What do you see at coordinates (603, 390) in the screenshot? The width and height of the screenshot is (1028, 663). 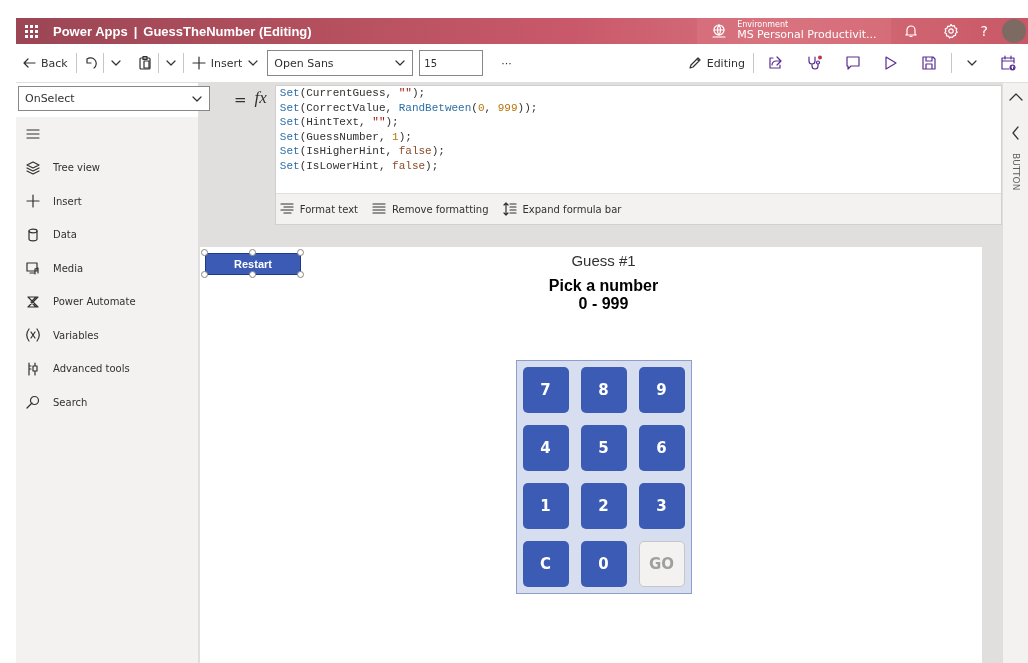 I see `keypad-button: 8` at bounding box center [603, 390].